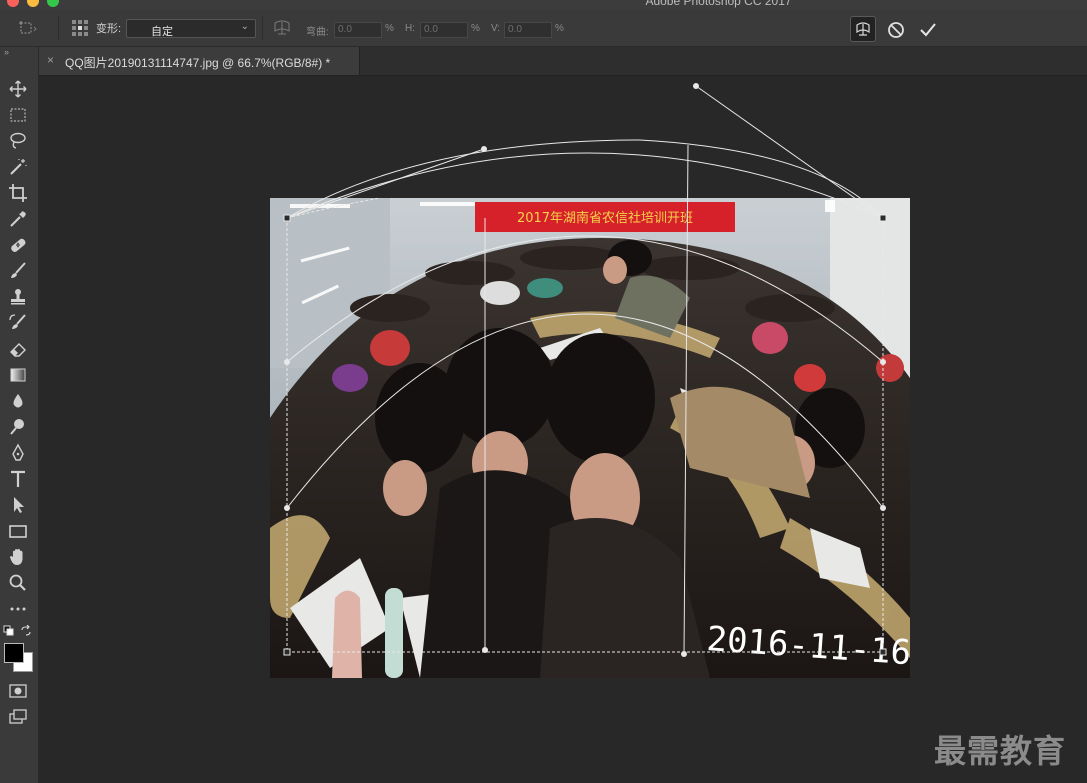 The width and height of the screenshot is (1087, 783). Describe the element at coordinates (718, 4) in the screenshot. I see `app-title: Adobe Photoshop CC 2017` at that location.